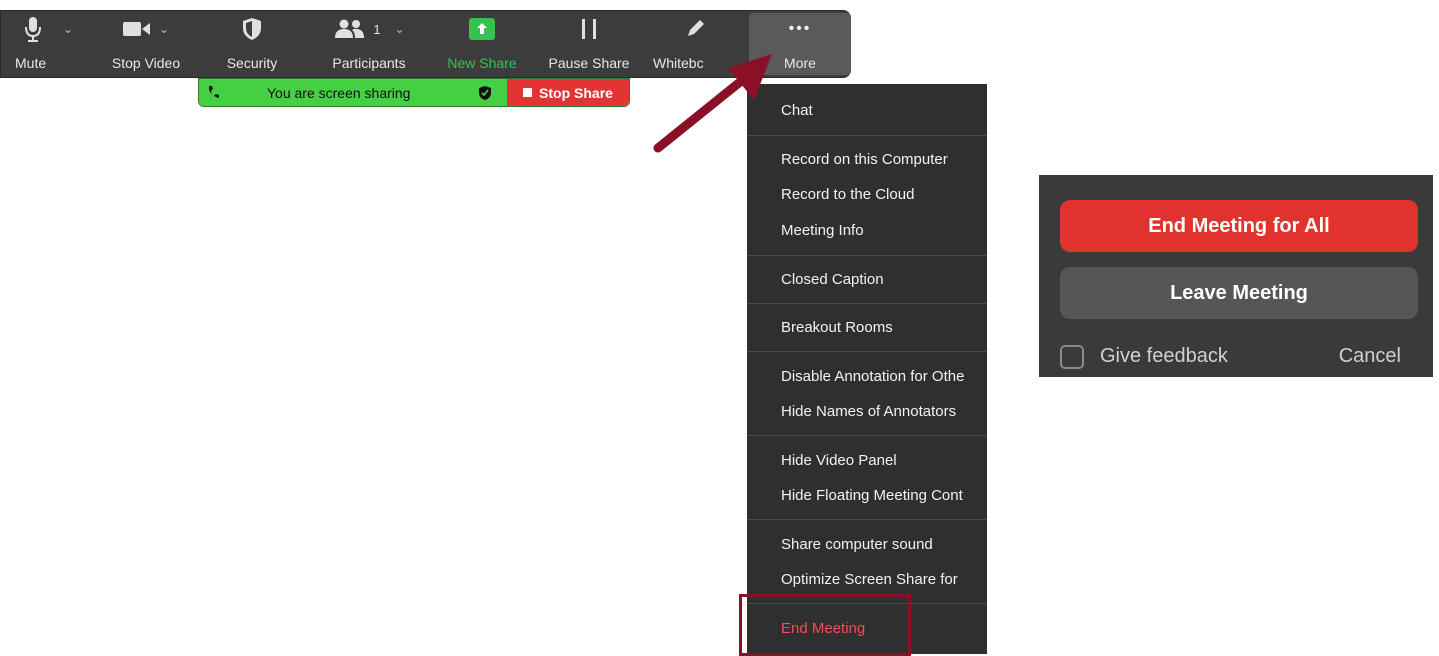 The image size is (1439, 656). I want to click on sharing-status: You are screen sharing, so click(353, 92).